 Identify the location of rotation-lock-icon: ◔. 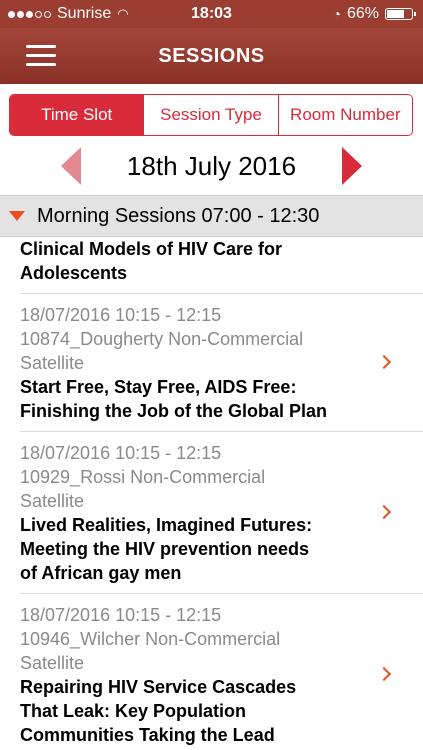
(336, 14).